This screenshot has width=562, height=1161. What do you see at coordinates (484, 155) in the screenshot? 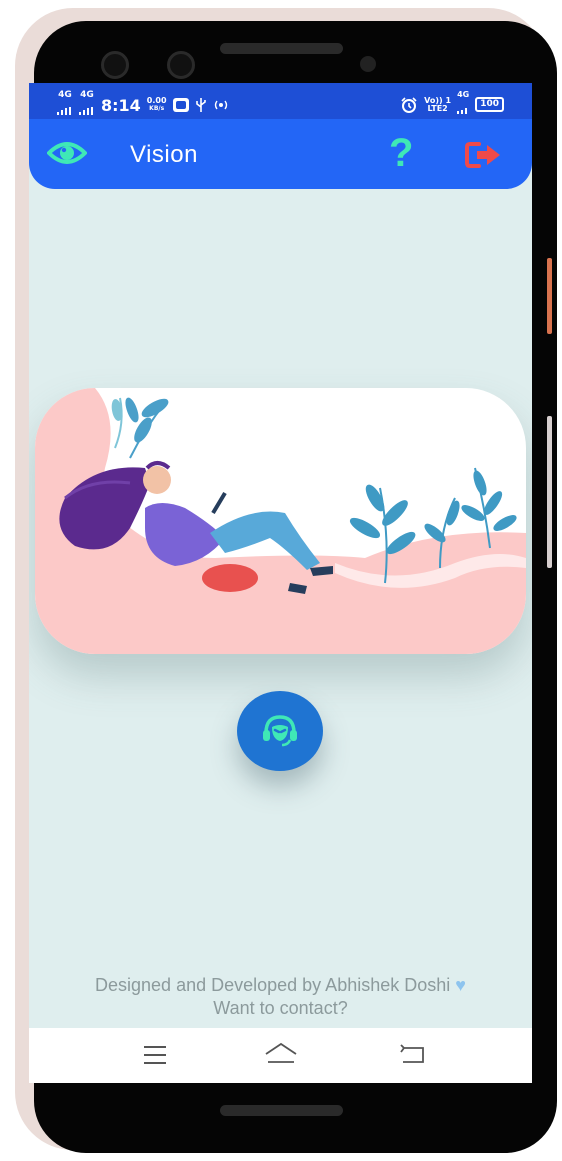
I see `logout-icon` at bounding box center [484, 155].